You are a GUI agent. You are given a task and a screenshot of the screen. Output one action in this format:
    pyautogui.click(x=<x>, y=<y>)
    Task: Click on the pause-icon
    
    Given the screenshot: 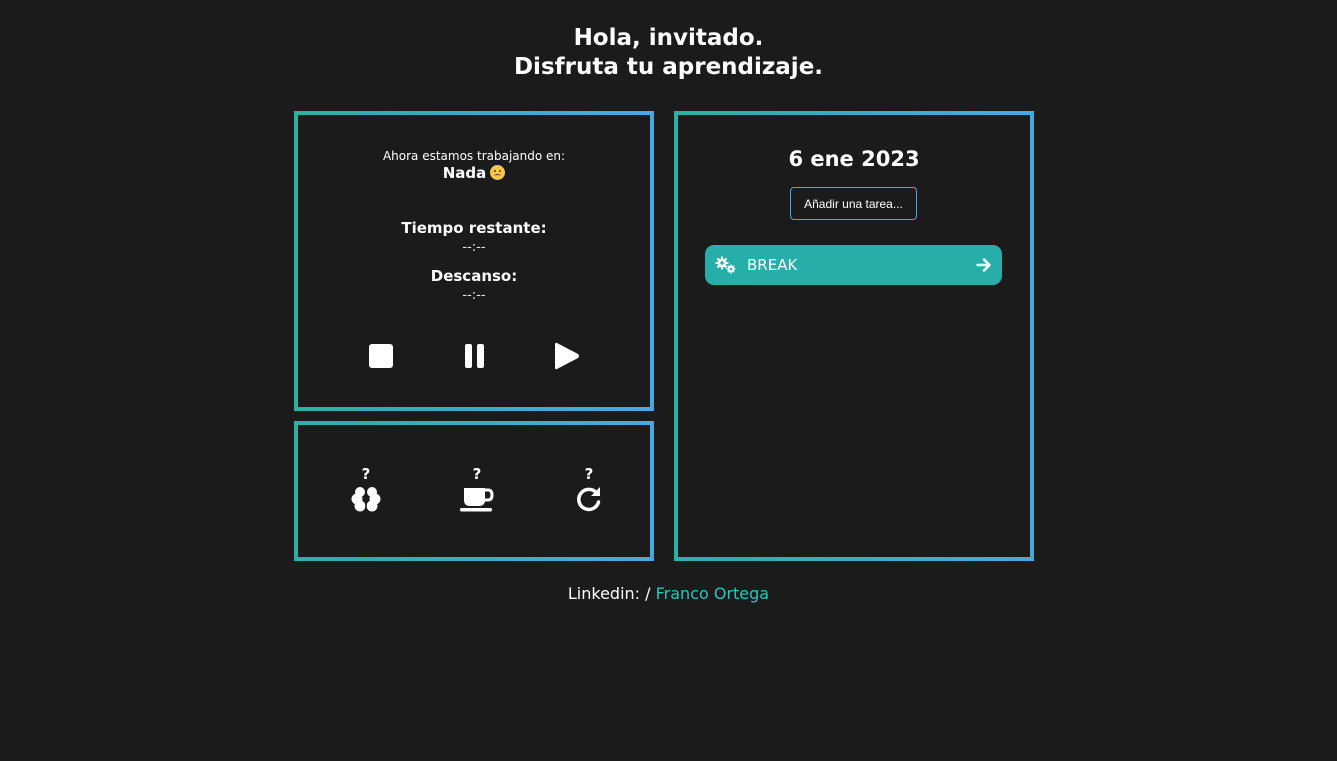 What is the action you would take?
    pyautogui.click(x=474, y=356)
    